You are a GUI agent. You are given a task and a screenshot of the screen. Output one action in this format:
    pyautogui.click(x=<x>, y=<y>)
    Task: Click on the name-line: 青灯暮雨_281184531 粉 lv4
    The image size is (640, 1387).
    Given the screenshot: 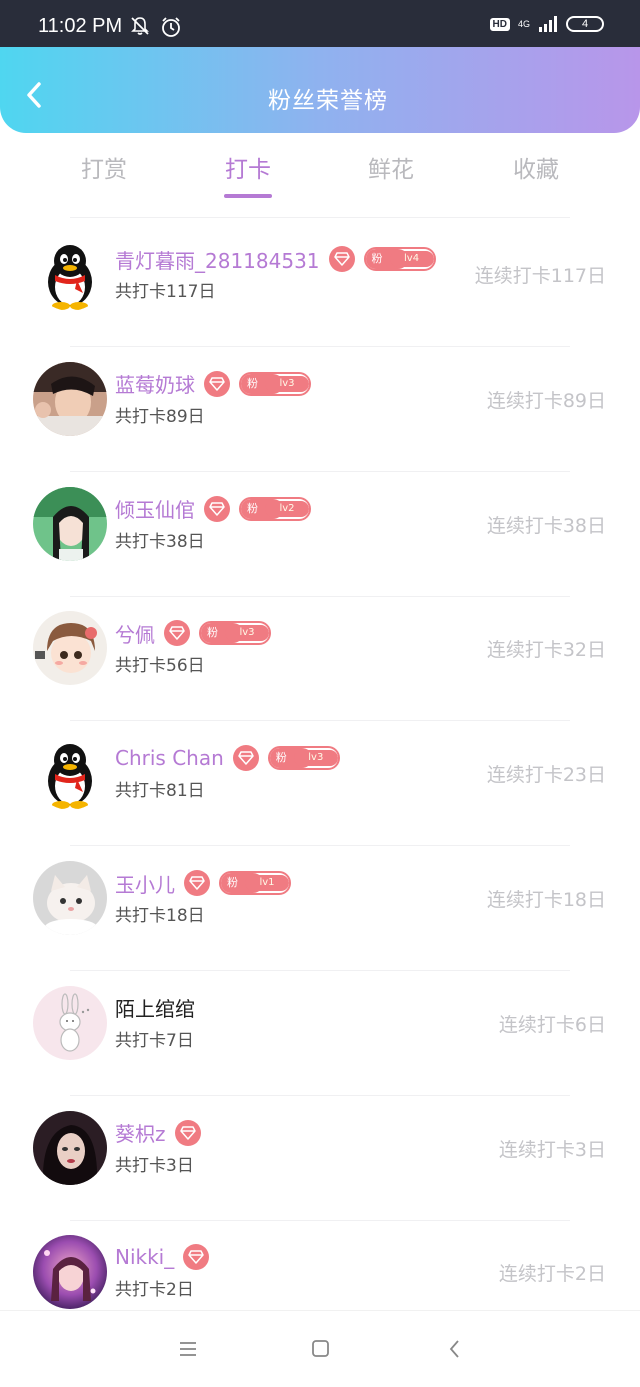 What is the action you would take?
    pyautogui.click(x=275, y=259)
    